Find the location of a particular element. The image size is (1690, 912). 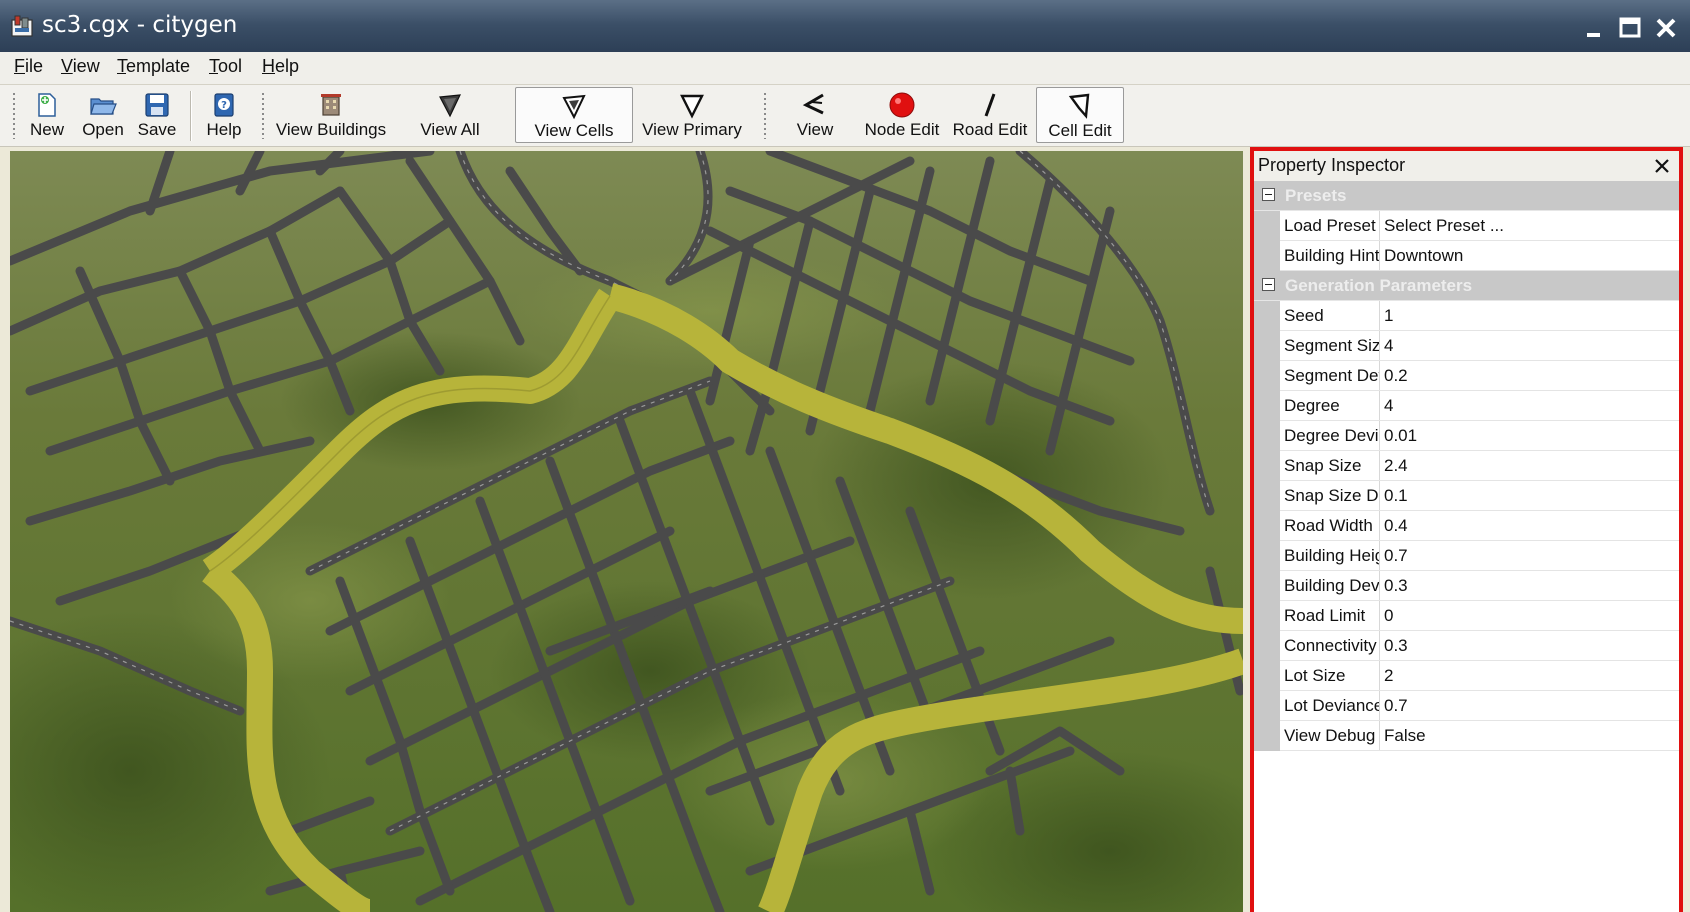

property-row-building-height: Building Height 0.7 is located at coordinates (1466, 556).